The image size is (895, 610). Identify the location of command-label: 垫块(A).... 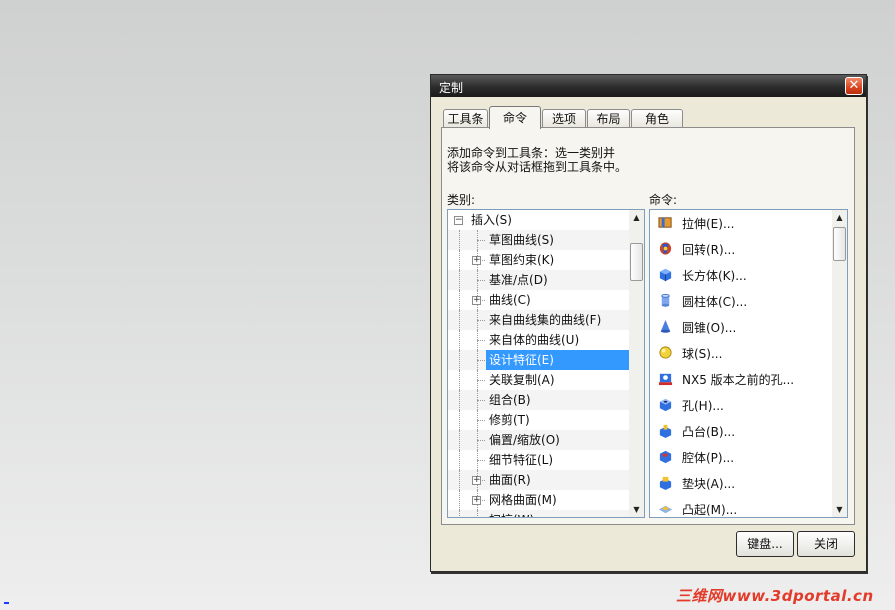
(709, 484).